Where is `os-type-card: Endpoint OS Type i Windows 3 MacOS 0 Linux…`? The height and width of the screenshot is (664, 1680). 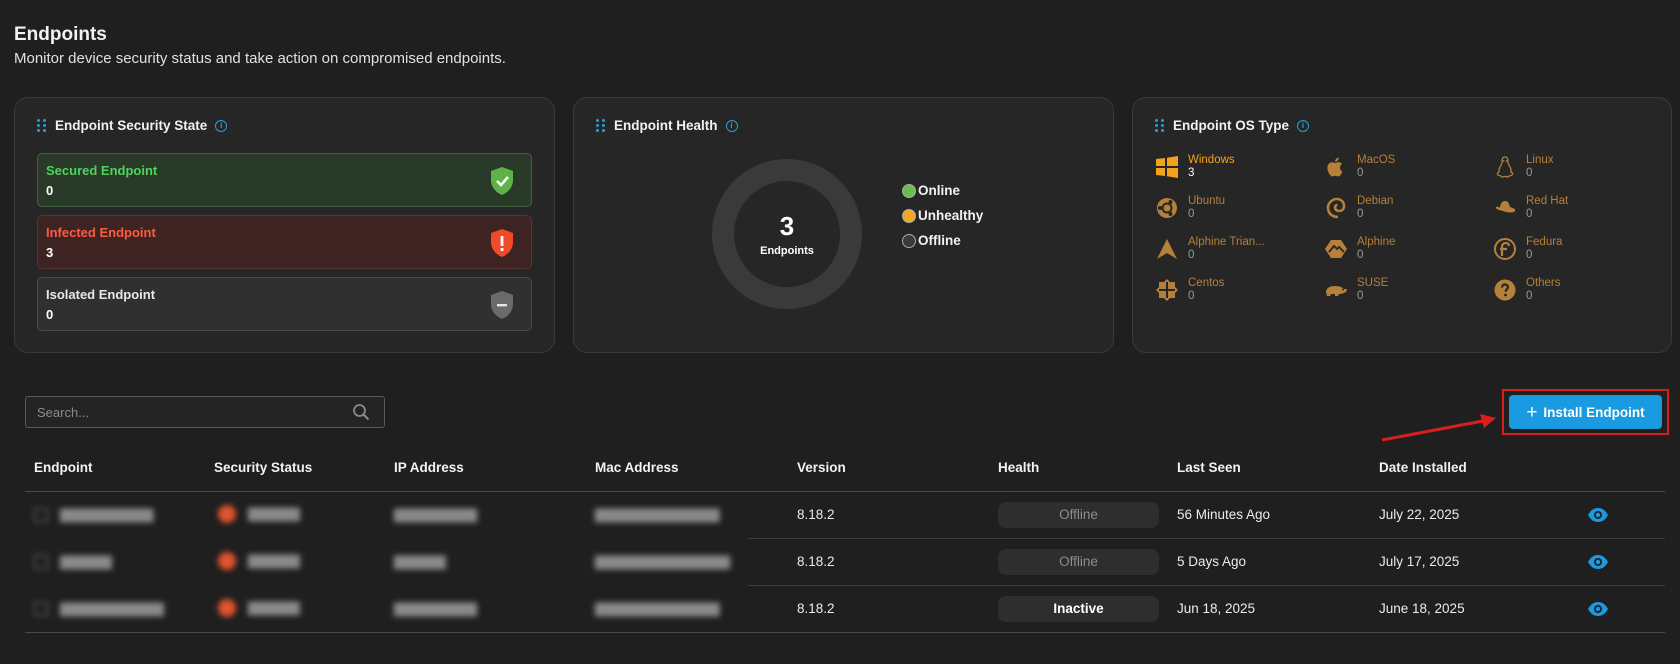
os-type-card: Endpoint OS Type i Windows 3 MacOS 0 Linux… is located at coordinates (1402, 225).